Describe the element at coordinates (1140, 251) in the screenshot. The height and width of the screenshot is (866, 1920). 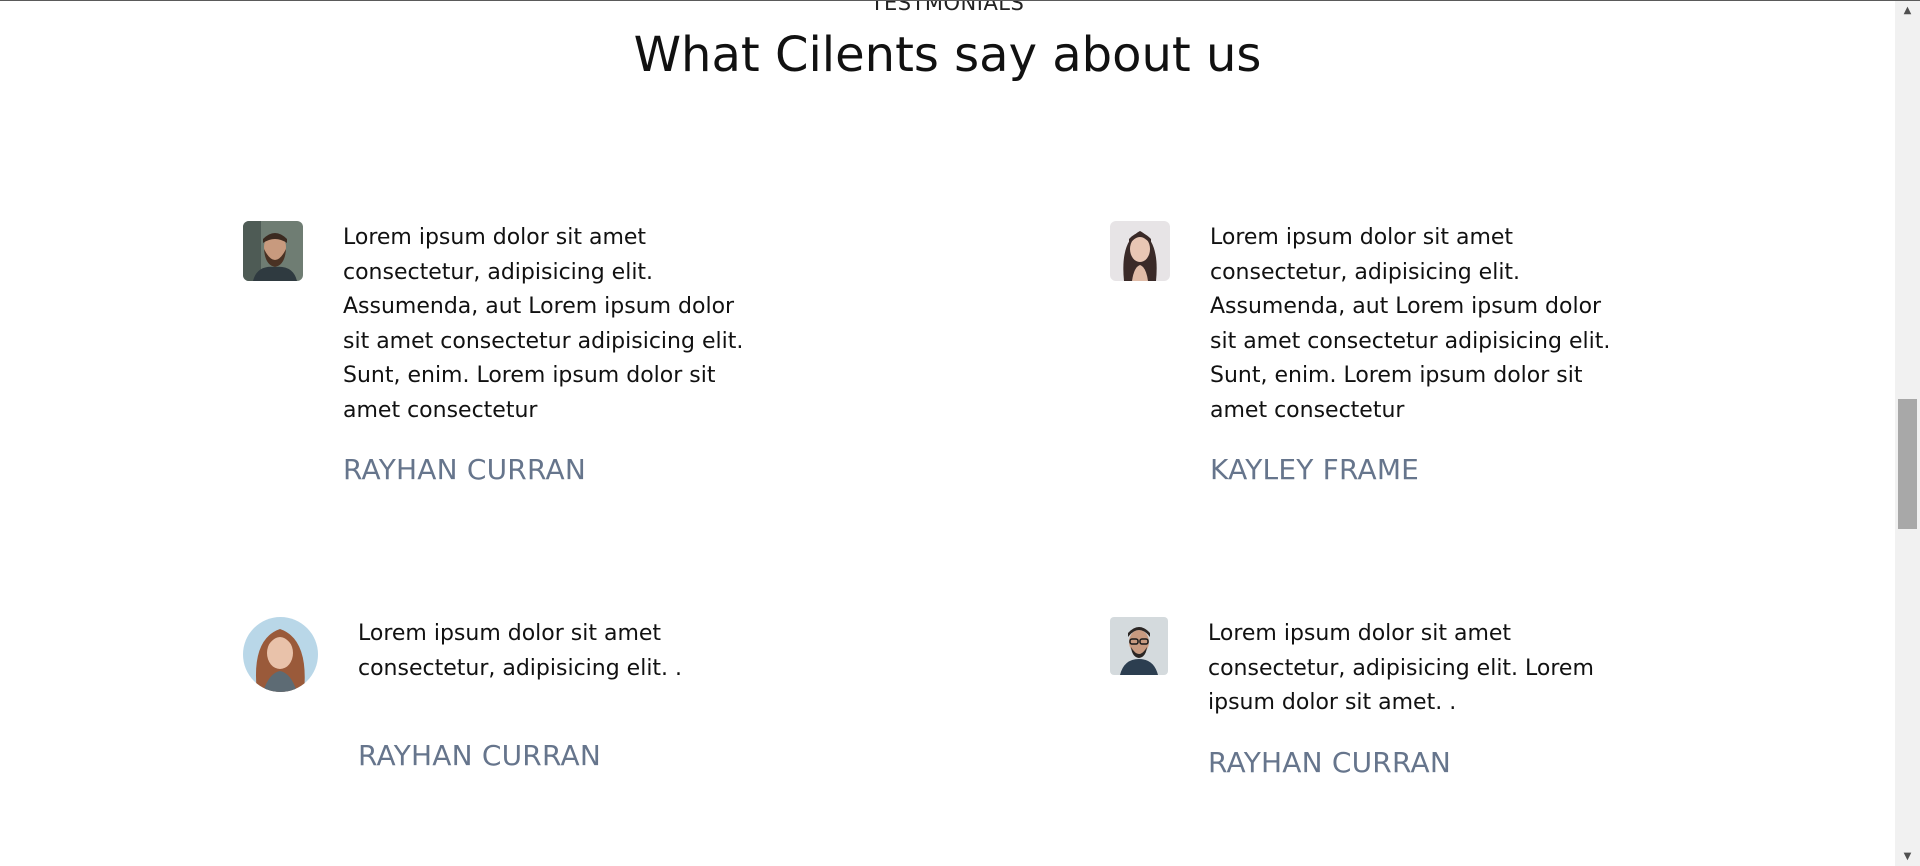
I see `woman-long-hair-avatar-icon` at that location.